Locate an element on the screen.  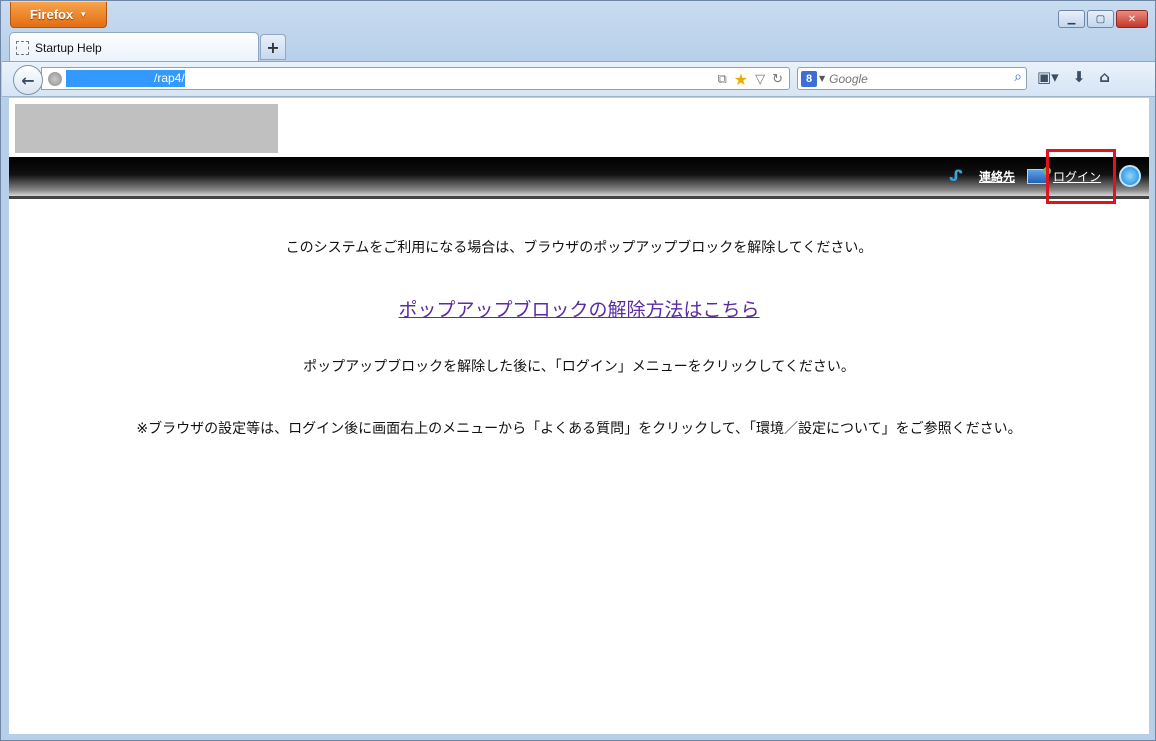
back-arrow-icon: ← is located at coordinates (28, 80).